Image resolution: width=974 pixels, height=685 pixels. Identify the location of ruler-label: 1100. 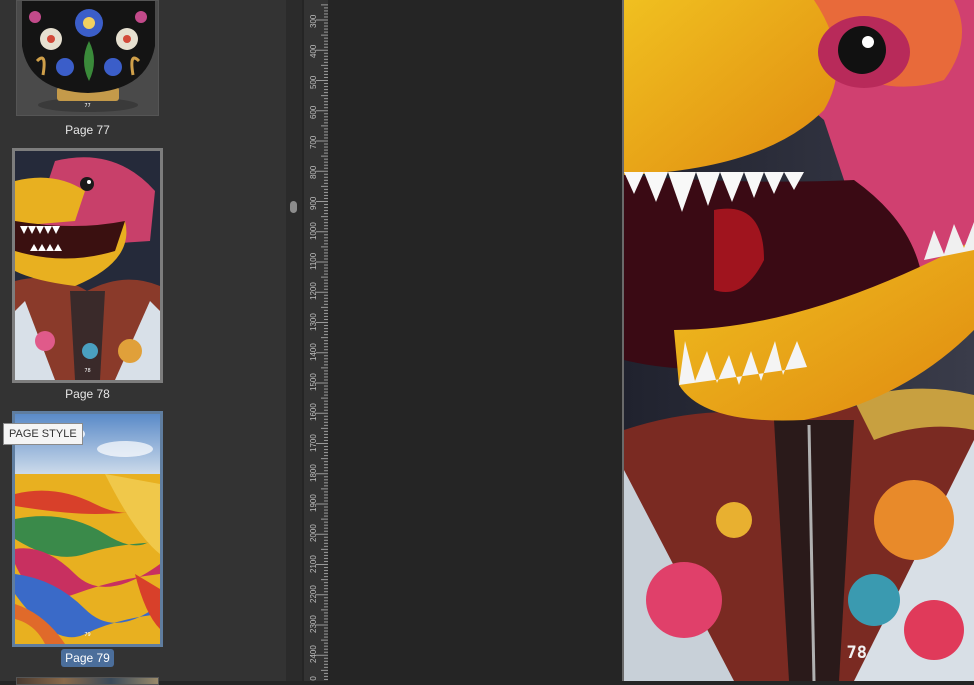
(313, 261).